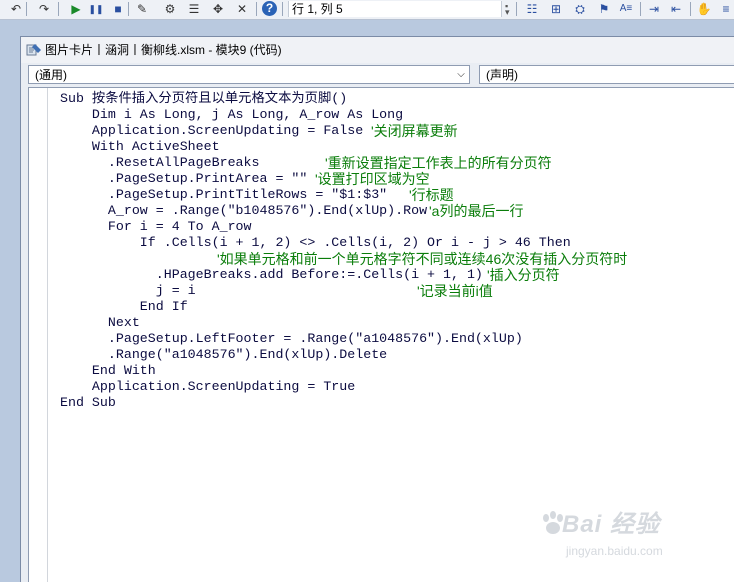 The width and height of the screenshot is (734, 582). I want to click on code-line: j = i, so click(128, 291).